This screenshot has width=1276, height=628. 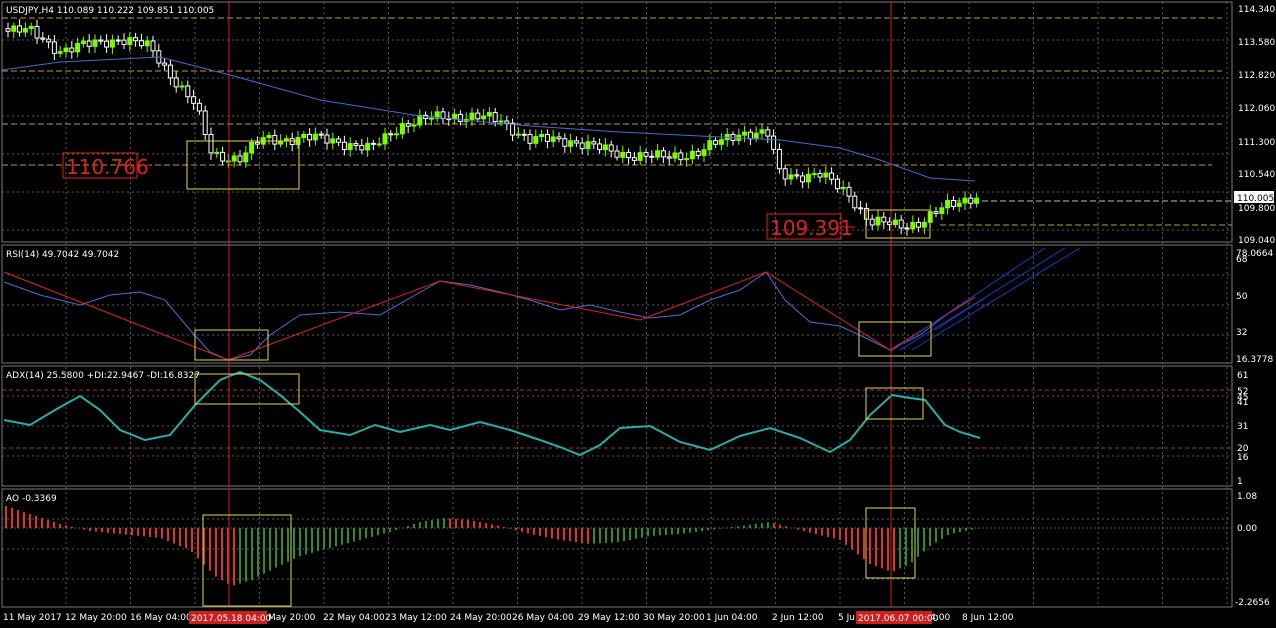 I want to click on svg-text: 50, so click(x=1242, y=297).